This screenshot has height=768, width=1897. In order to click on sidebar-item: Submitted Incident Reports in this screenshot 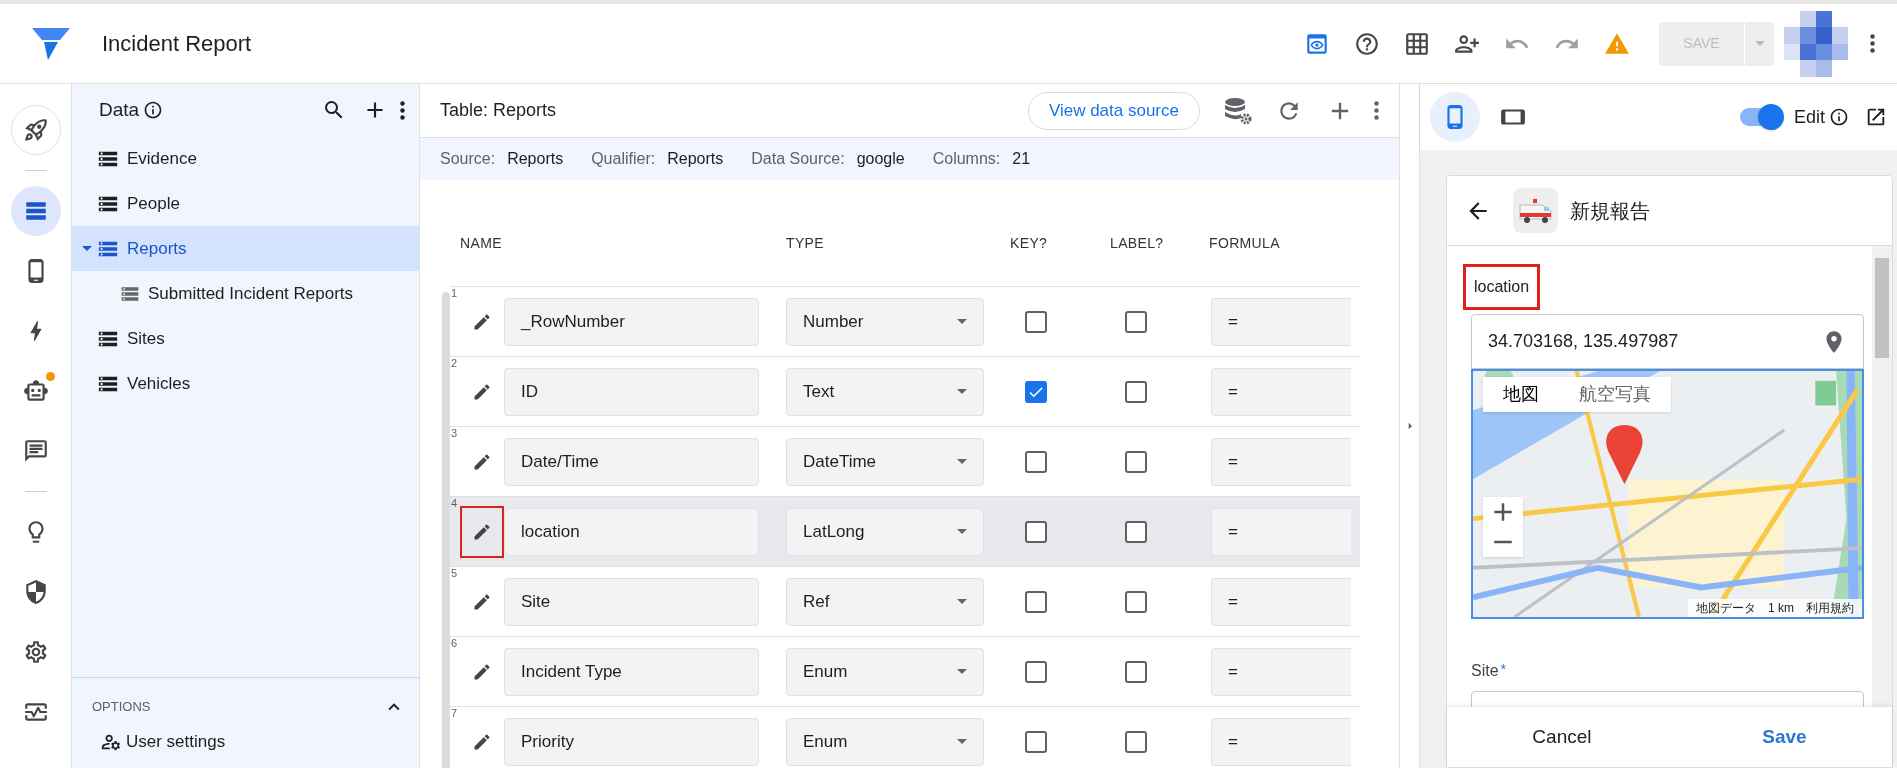, I will do `click(245, 293)`.